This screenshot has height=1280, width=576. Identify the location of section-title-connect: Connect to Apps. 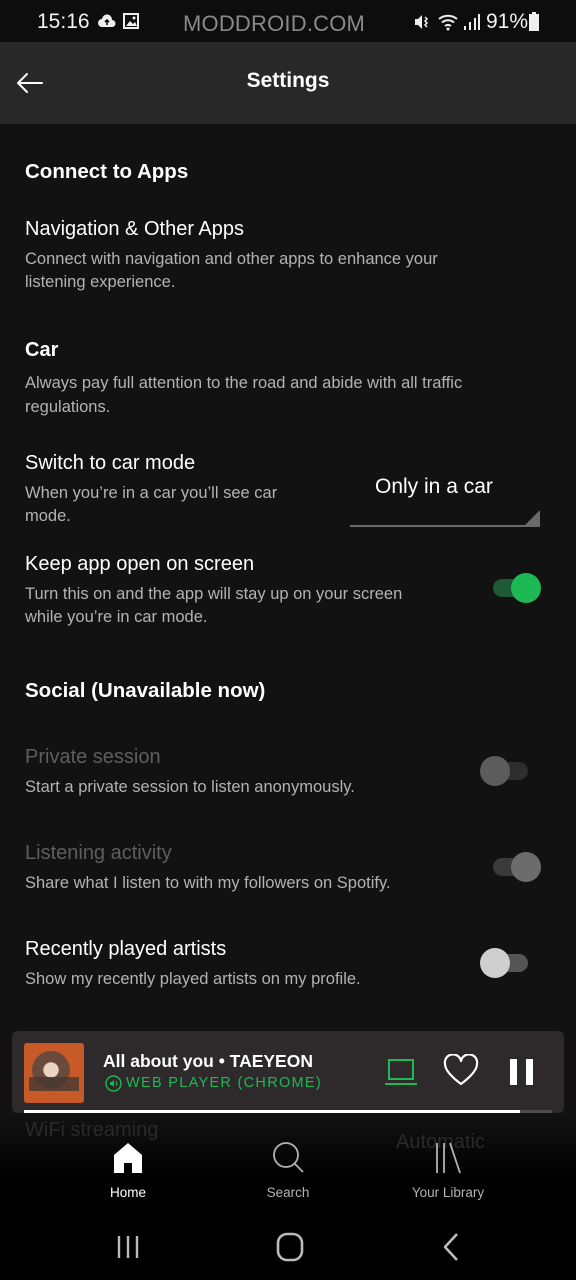
(107, 171).